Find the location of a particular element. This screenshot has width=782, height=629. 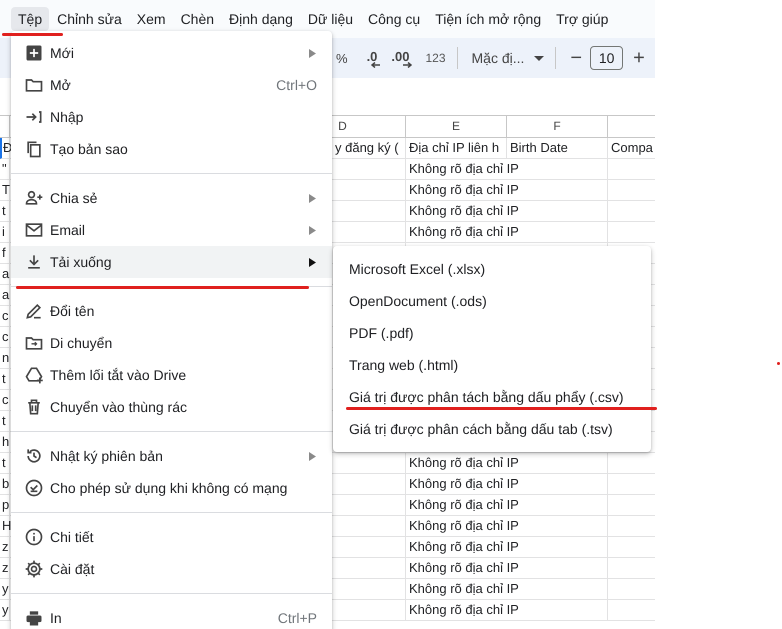

offline-check-icon is located at coordinates (34, 488).